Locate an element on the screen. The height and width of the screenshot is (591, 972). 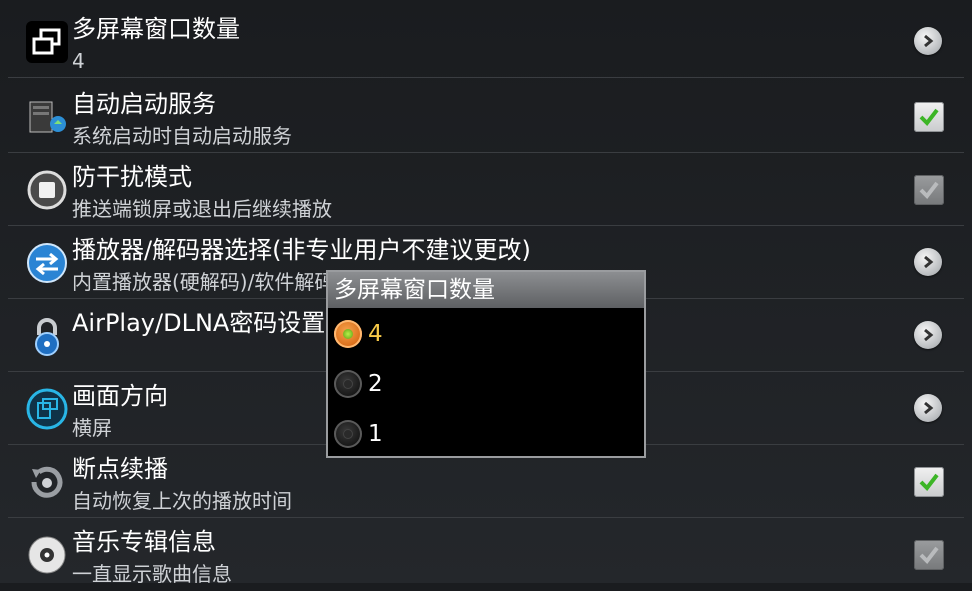
resume-icon is located at coordinates (47, 482).